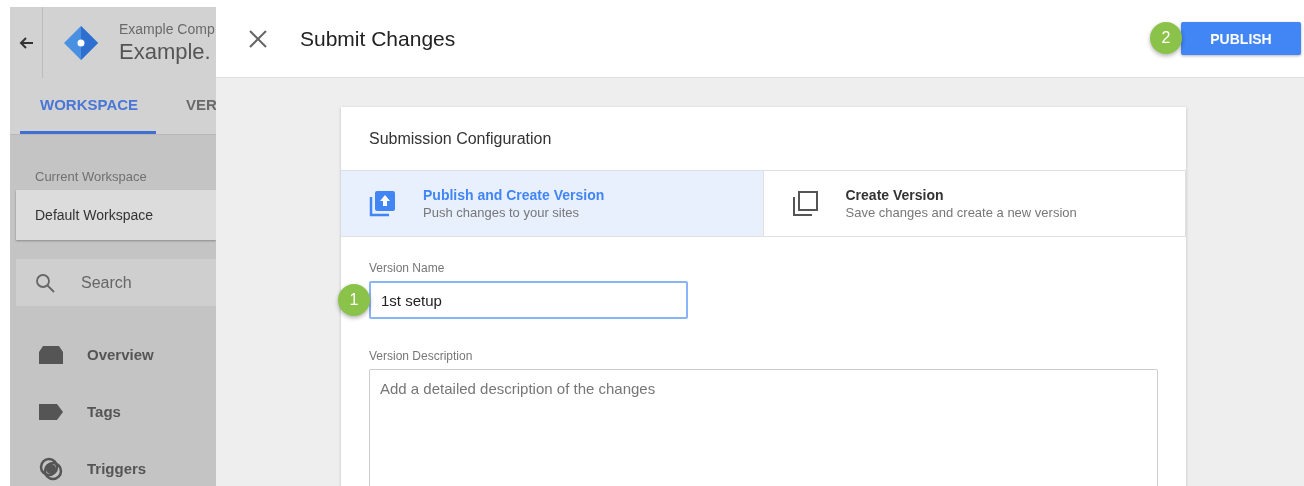  Describe the element at coordinates (382, 203) in the screenshot. I see `upload-icon` at that location.